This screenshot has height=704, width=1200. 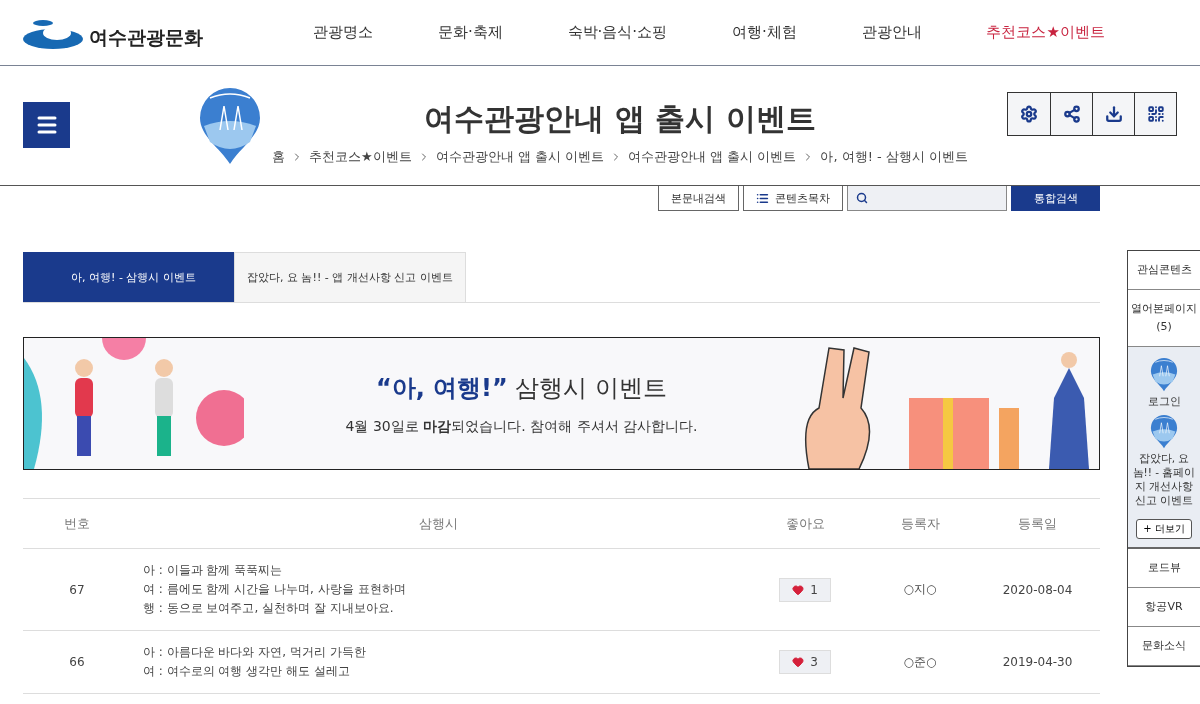 What do you see at coordinates (1164, 529) in the screenshot?
I see `more-button: + 더보기` at bounding box center [1164, 529].